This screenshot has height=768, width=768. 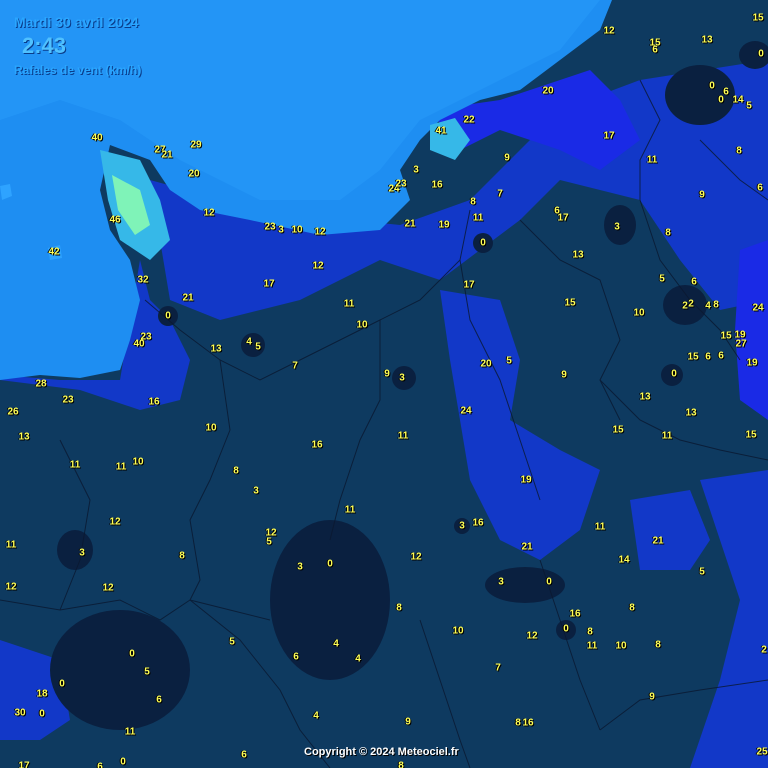 What do you see at coordinates (295, 366) in the screenshot?
I see `station-gust-value: 7` at bounding box center [295, 366].